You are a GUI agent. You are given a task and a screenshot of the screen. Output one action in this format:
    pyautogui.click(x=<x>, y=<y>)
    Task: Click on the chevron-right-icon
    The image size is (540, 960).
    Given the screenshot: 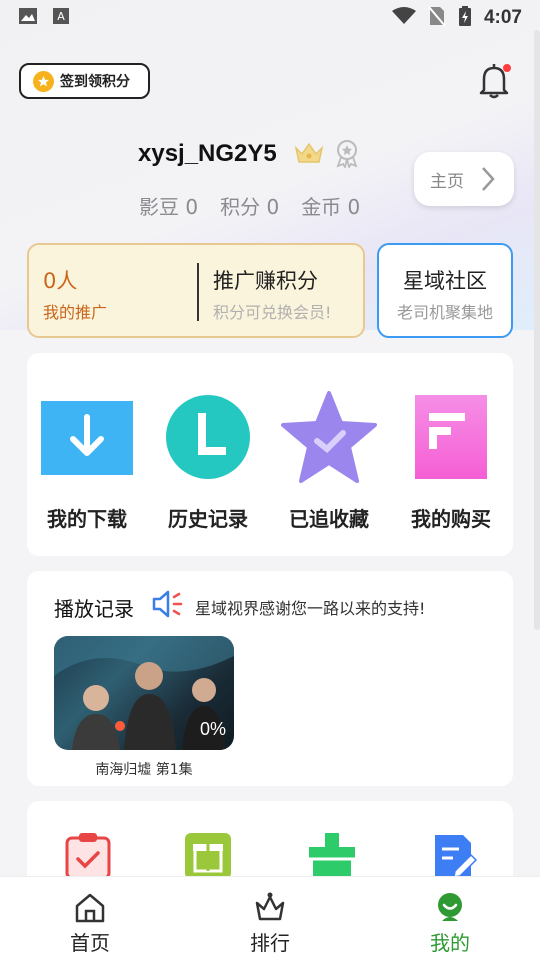 What is the action you would take?
    pyautogui.click(x=488, y=179)
    